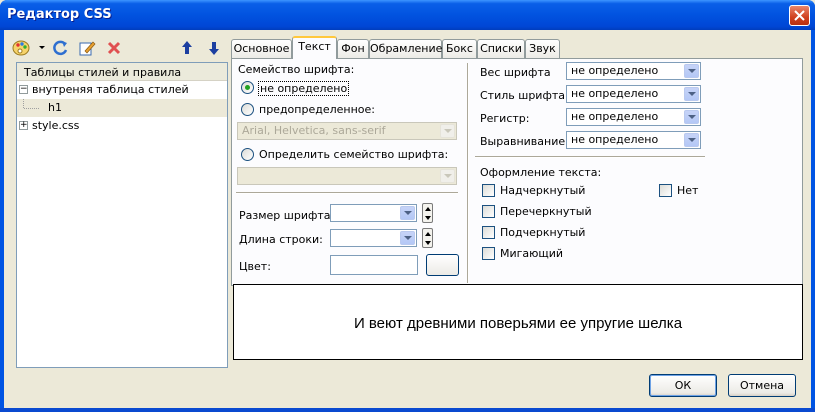  What do you see at coordinates (347, 176) in the screenshot?
I see `custom-family-select` at bounding box center [347, 176].